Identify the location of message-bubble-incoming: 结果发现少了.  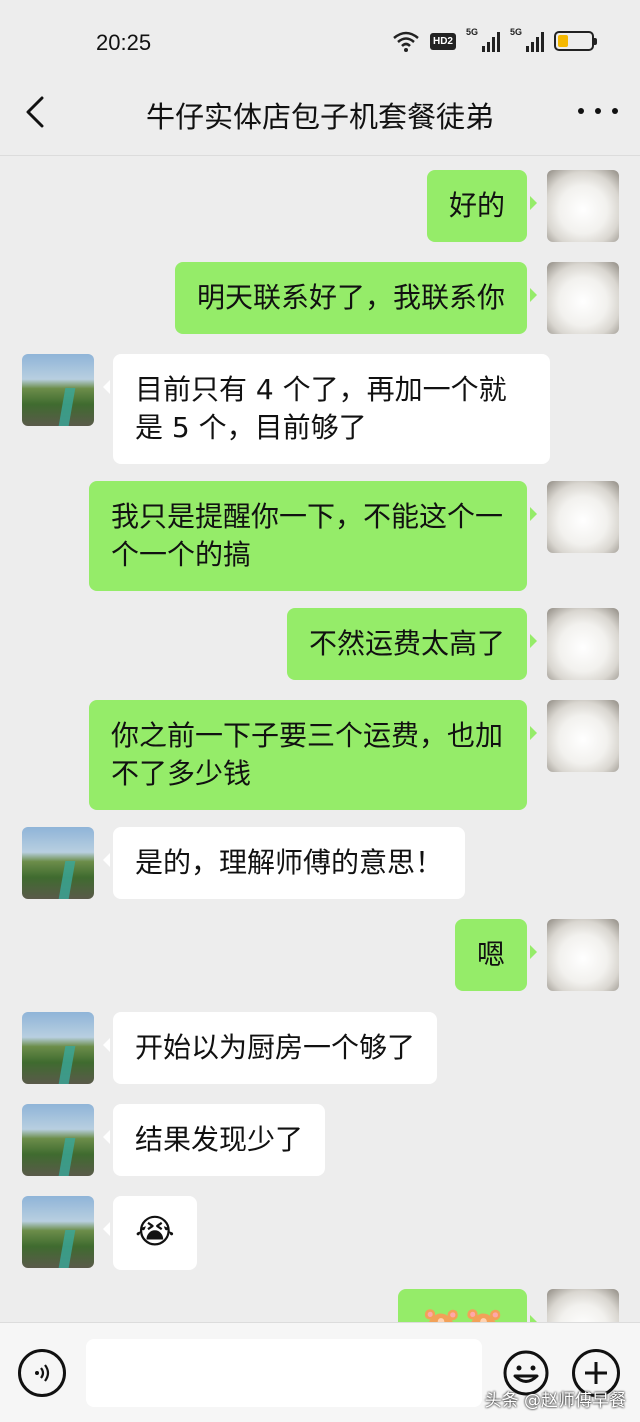
(214, 1140).